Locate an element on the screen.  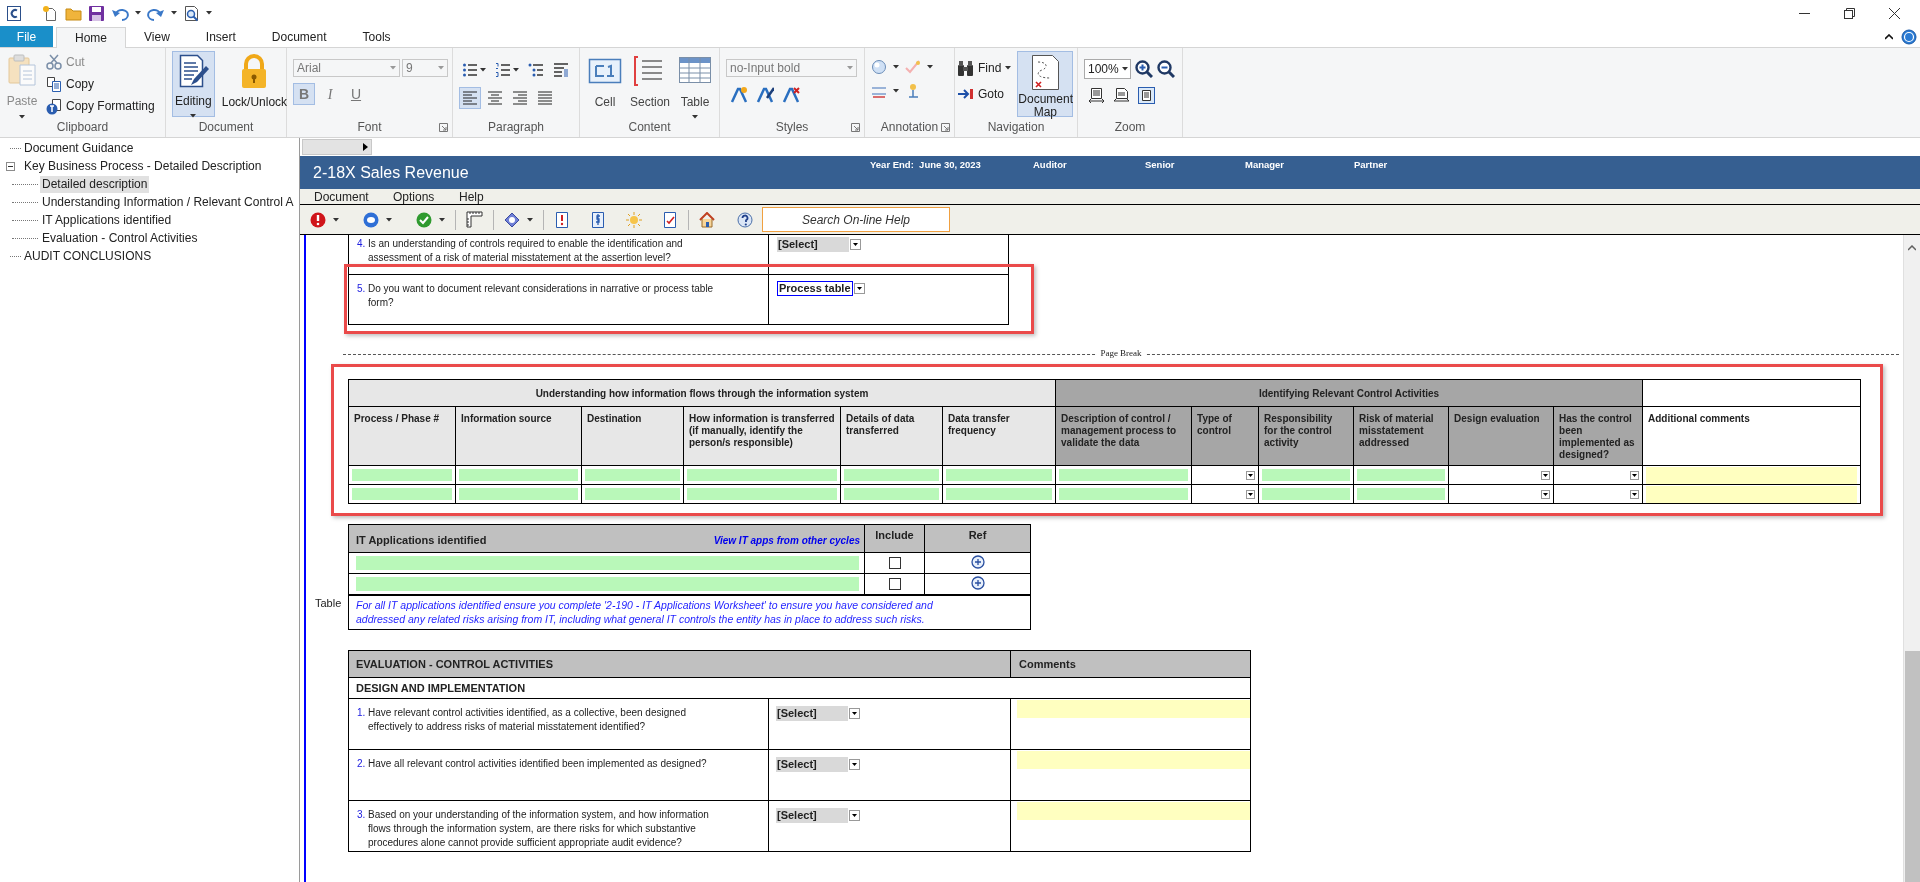
ribbon-tab: Tools is located at coordinates (376, 36).